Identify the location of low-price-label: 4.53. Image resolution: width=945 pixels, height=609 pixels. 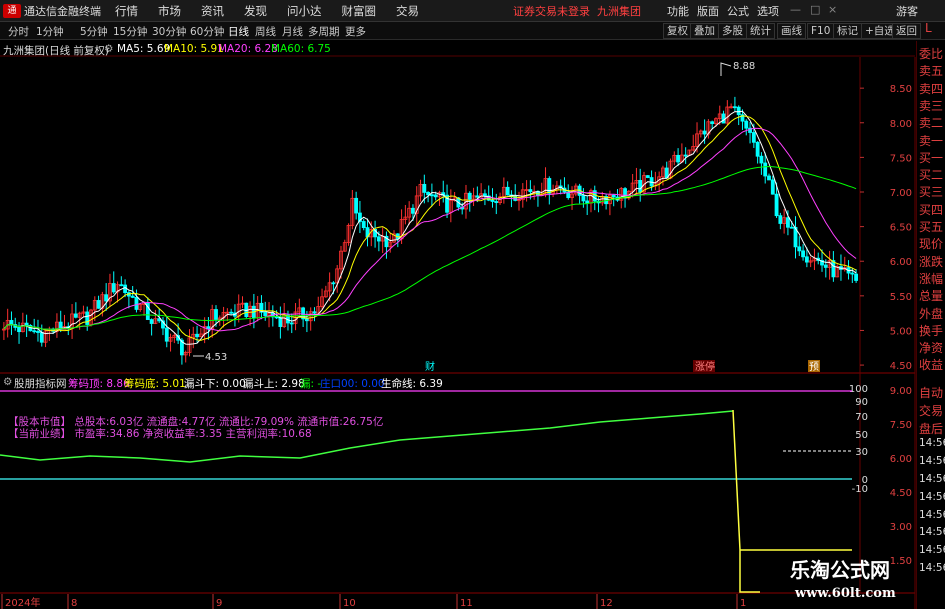
(216, 357).